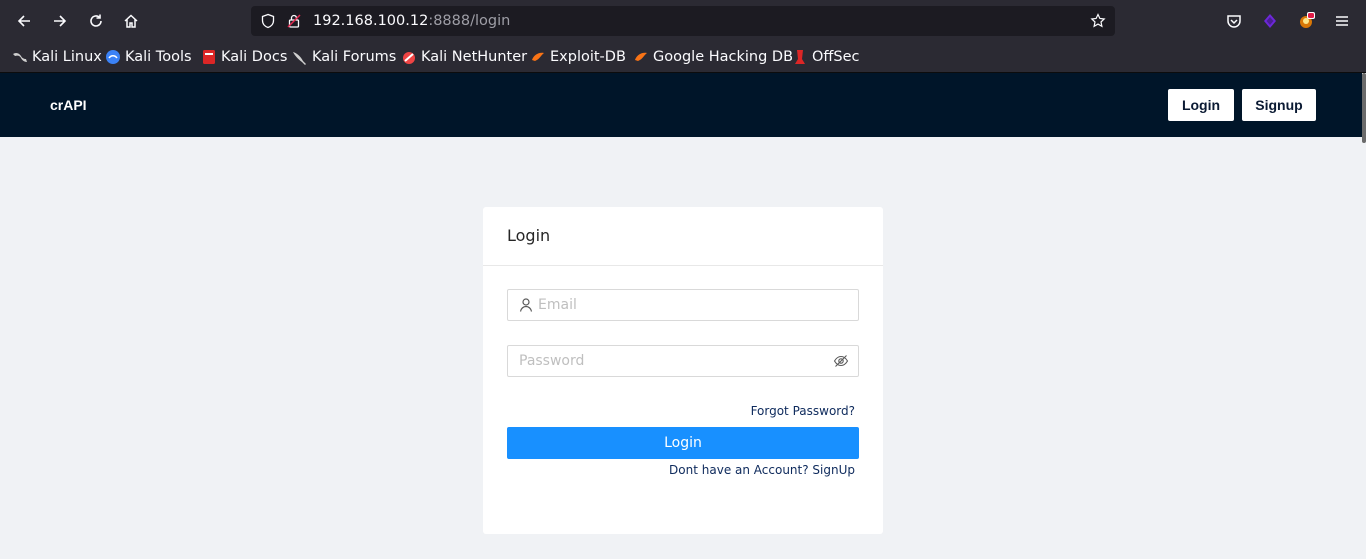 The width and height of the screenshot is (1366, 559). Describe the element at coordinates (20, 57) in the screenshot. I see `kali-dragon-icon` at that location.